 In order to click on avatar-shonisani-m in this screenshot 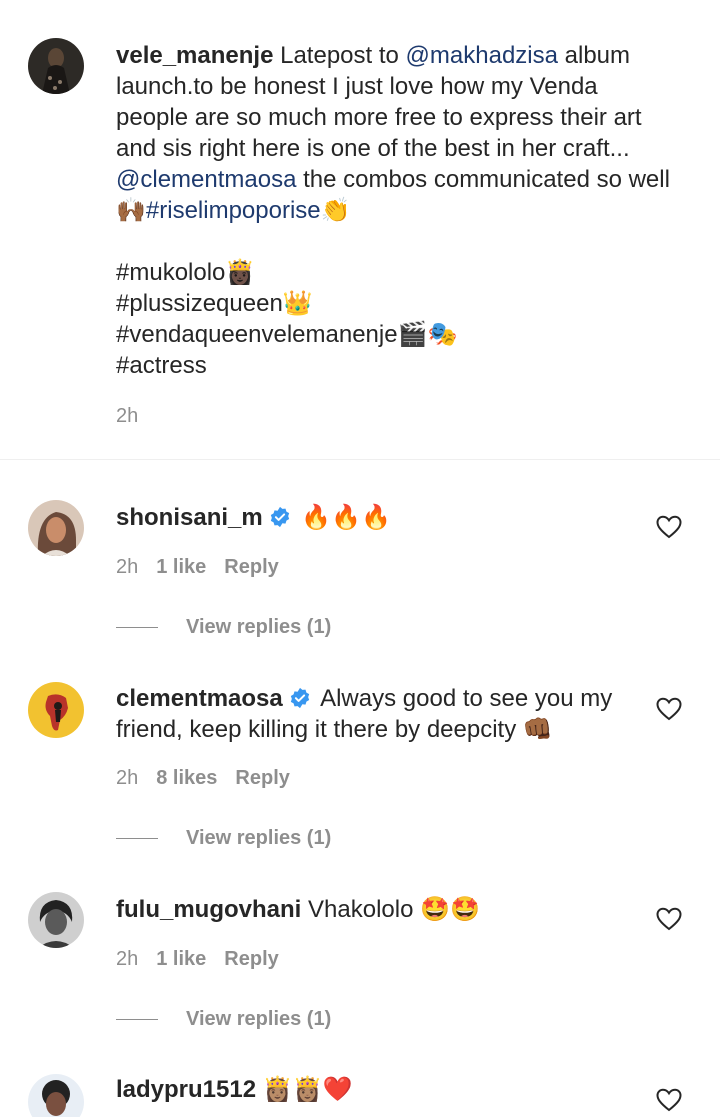, I will do `click(56, 528)`.